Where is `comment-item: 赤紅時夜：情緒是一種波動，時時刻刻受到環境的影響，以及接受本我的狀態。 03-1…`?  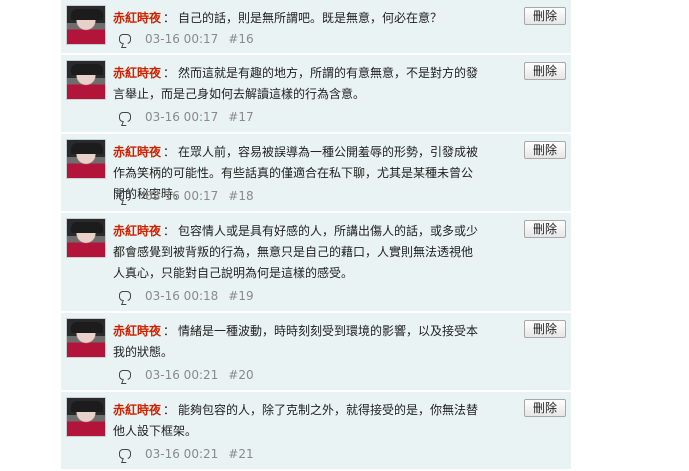
comment-item: 赤紅時夜：情緒是一種波動，時時刻刻受到環境的影響，以及接受本我的狀態。 03-1… is located at coordinates (316, 352).